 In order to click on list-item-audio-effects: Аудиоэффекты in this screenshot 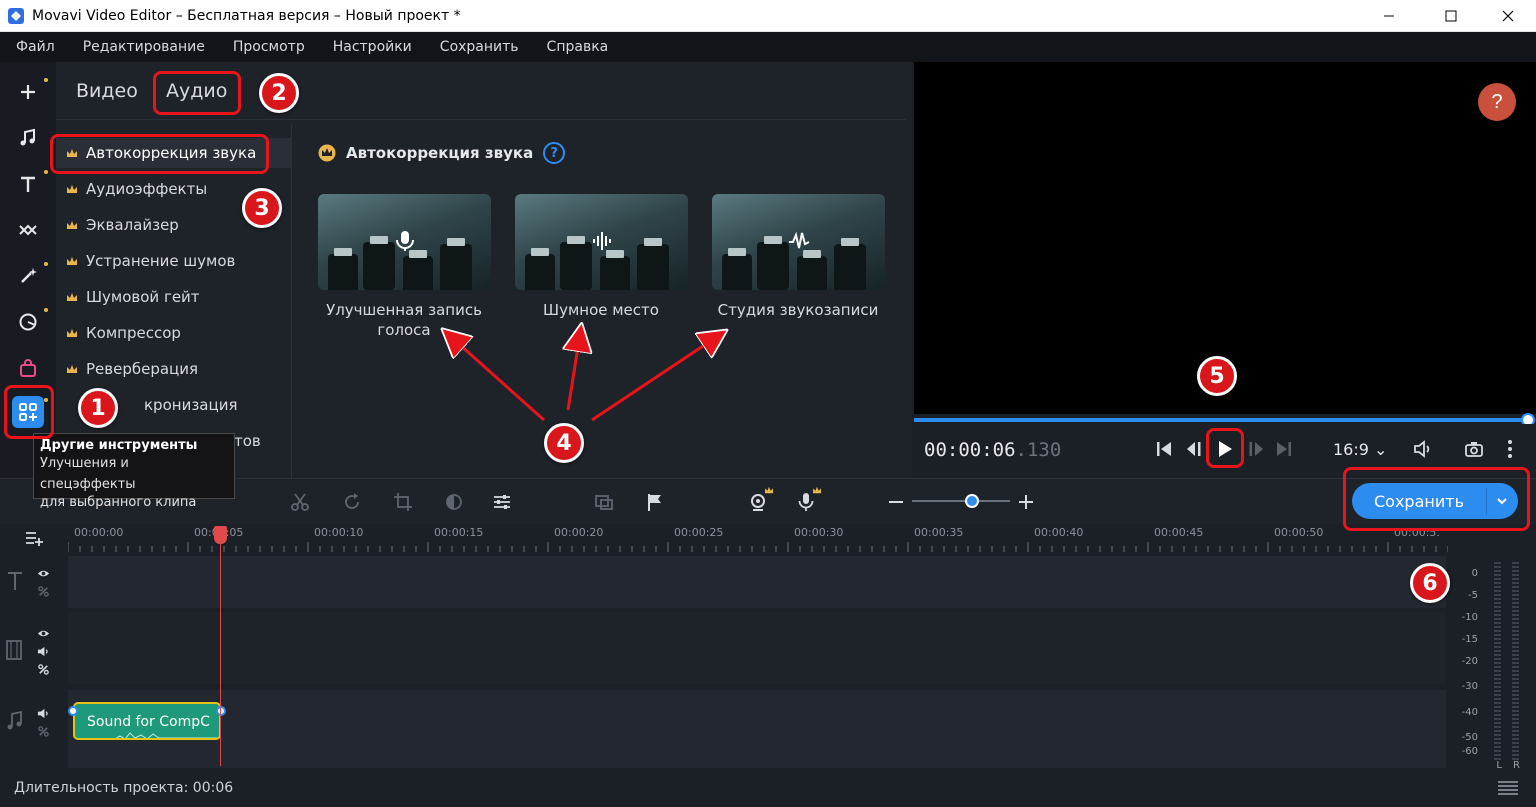, I will do `click(136, 189)`.